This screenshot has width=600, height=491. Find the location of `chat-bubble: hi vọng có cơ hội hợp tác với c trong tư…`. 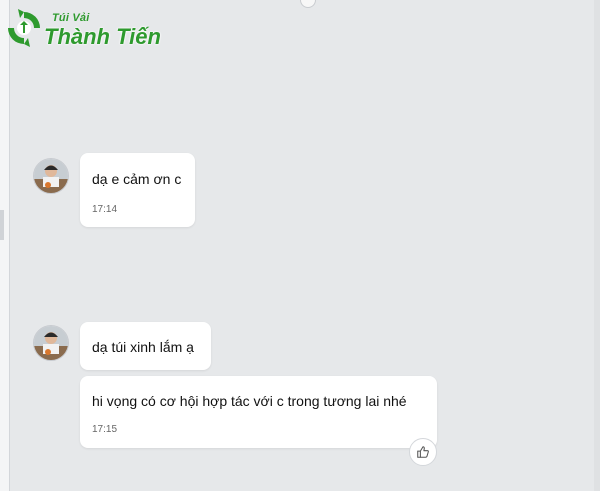

chat-bubble: hi vọng có cơ hội hợp tác với c trong tư… is located at coordinates (258, 412).